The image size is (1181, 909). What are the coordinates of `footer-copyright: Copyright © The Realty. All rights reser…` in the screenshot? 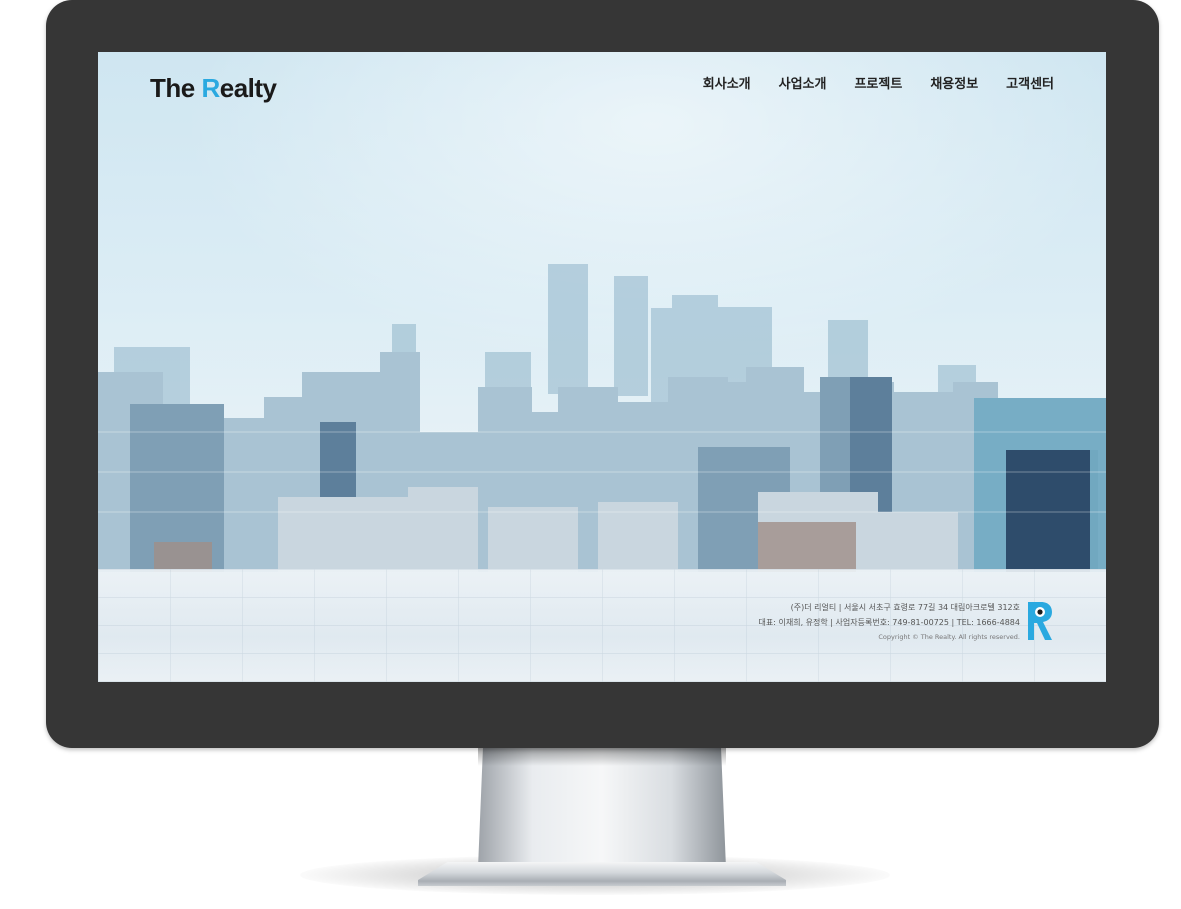 It's located at (949, 637).